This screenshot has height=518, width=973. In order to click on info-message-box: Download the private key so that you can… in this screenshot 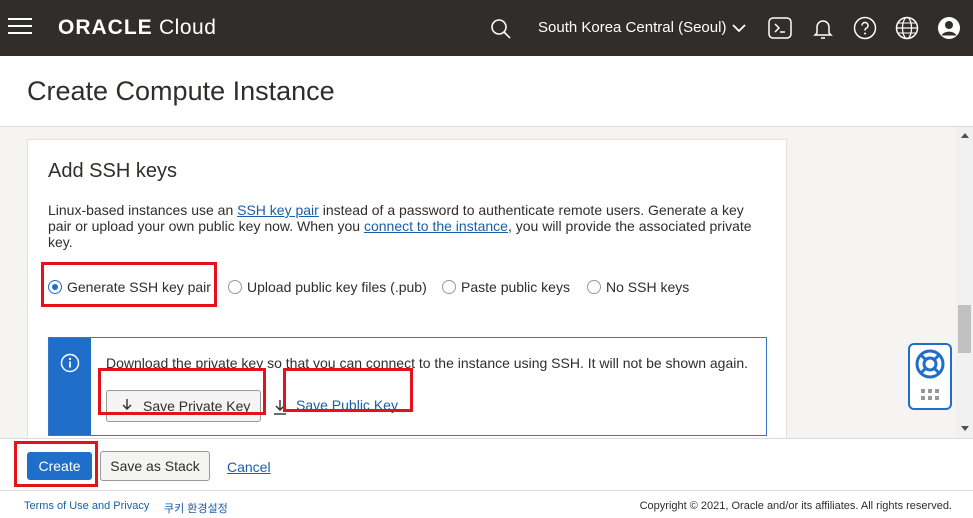, I will do `click(407, 386)`.